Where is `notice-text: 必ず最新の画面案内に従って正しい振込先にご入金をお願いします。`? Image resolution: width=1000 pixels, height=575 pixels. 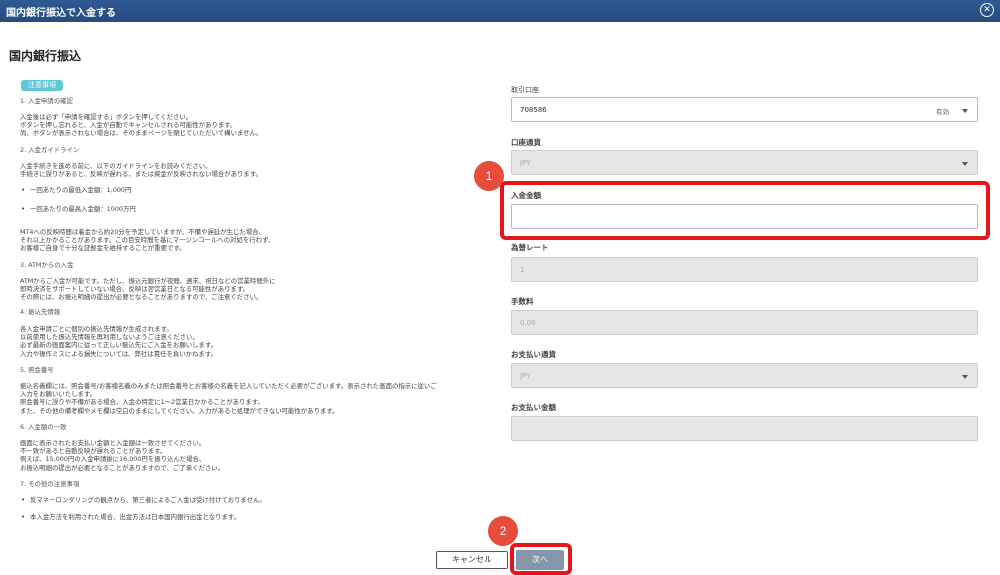 notice-text: 必ず最新の画面案内に従って正しい振込先にご入金をお願いします。 is located at coordinates (119, 345).